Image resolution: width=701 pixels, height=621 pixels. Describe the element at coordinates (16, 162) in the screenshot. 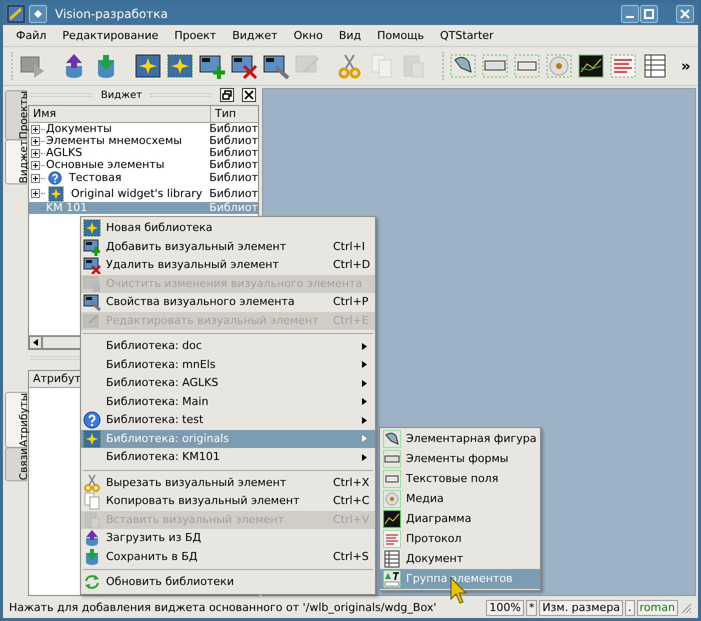

I see `side-tab: Виджет` at that location.